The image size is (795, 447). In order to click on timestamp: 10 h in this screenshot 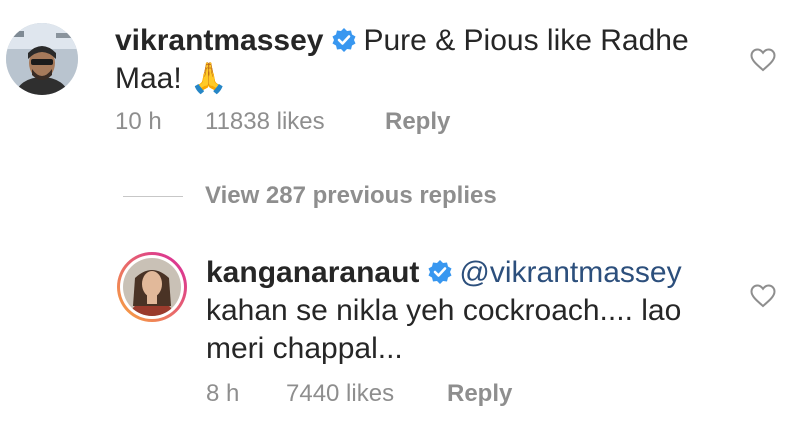, I will do `click(138, 121)`.